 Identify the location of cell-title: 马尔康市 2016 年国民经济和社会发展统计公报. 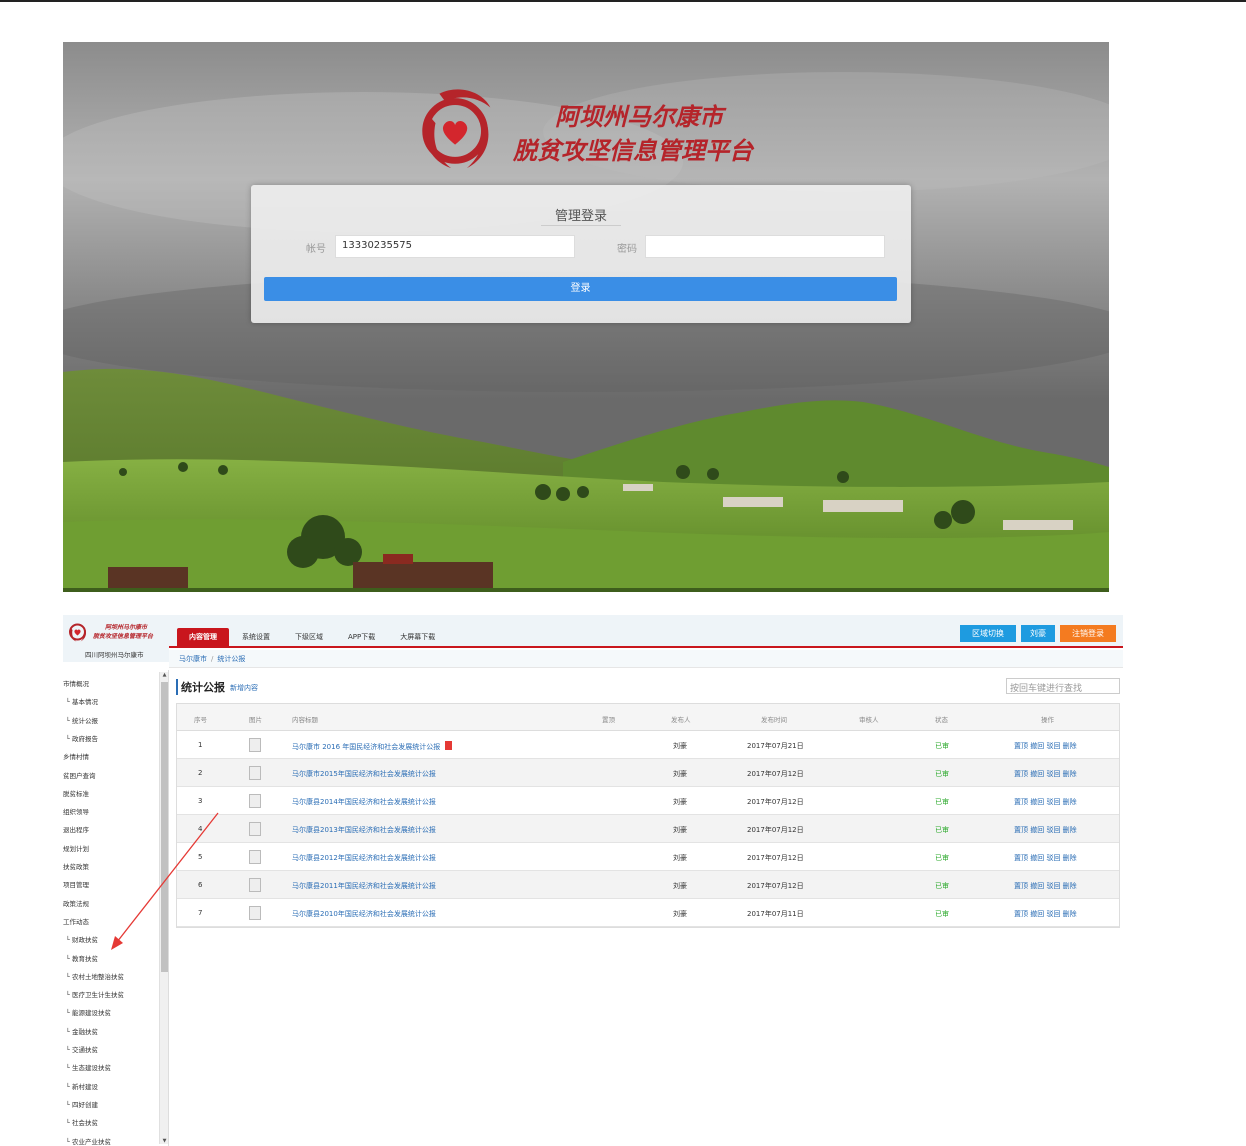
(366, 747).